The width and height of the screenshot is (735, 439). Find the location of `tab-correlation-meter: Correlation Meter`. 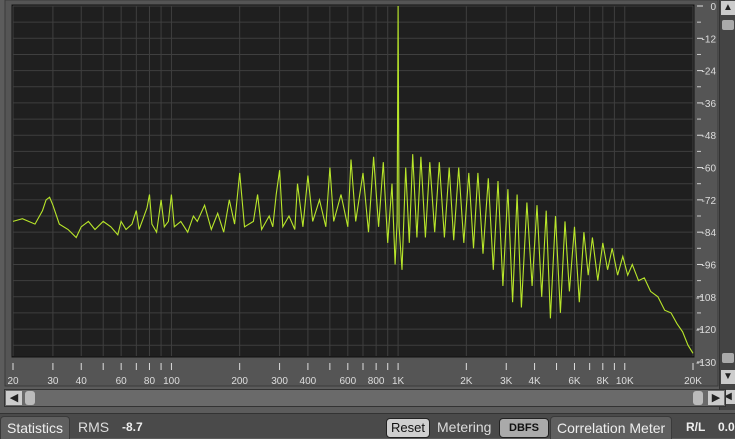

tab-correlation-meter: Correlation Meter is located at coordinates (611, 427).